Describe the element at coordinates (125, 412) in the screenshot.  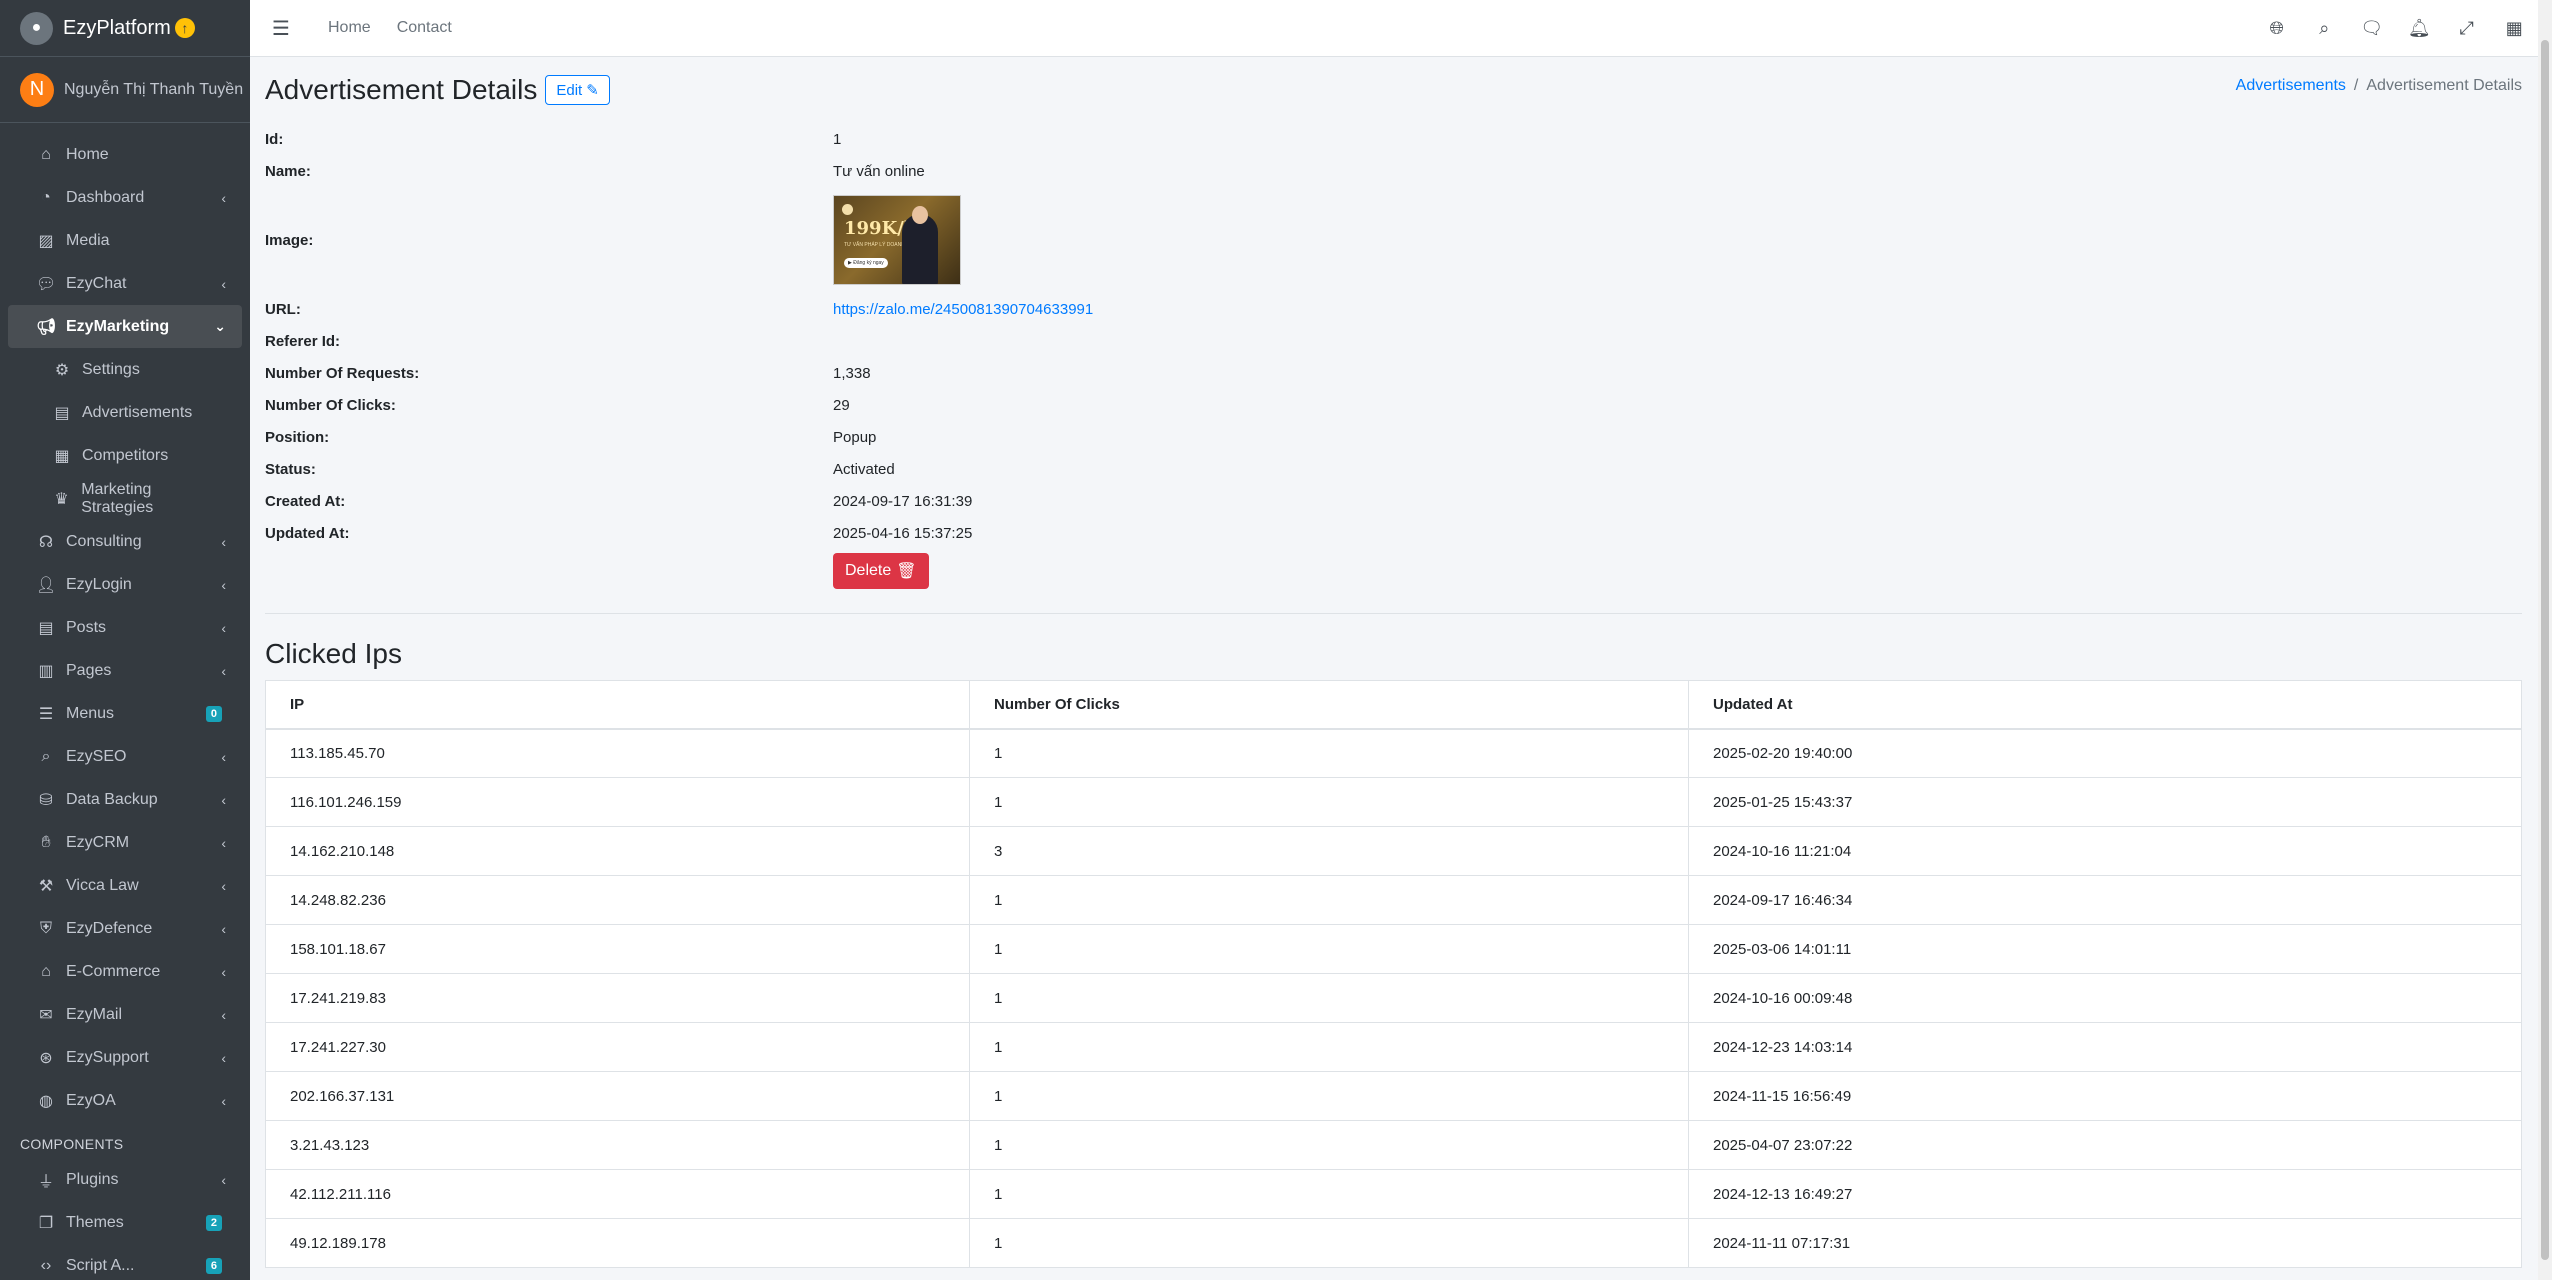
I see `sidebar-item-advertisements: ▤ Advertisements` at that location.